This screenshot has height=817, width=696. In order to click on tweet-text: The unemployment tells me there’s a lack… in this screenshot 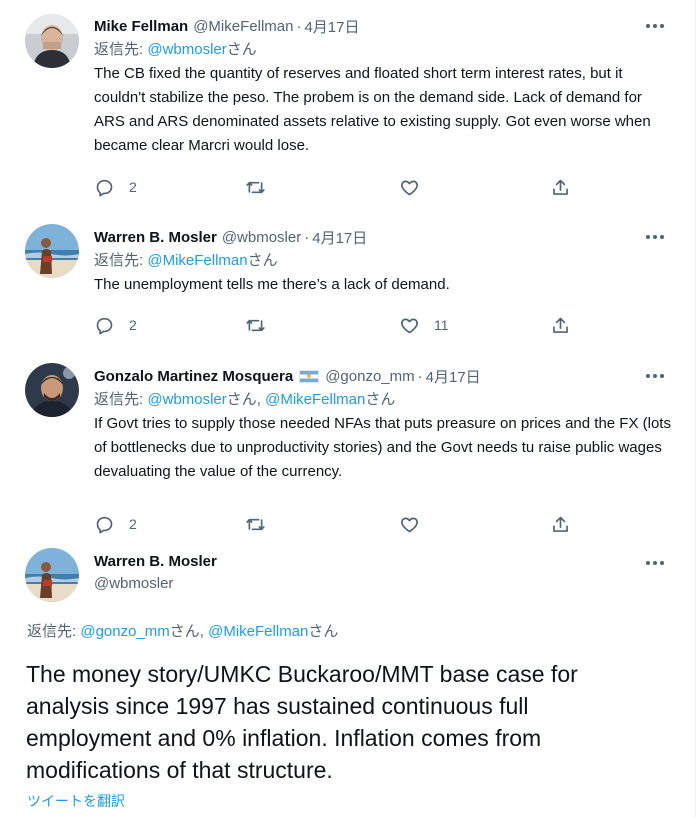, I will do `click(272, 284)`.